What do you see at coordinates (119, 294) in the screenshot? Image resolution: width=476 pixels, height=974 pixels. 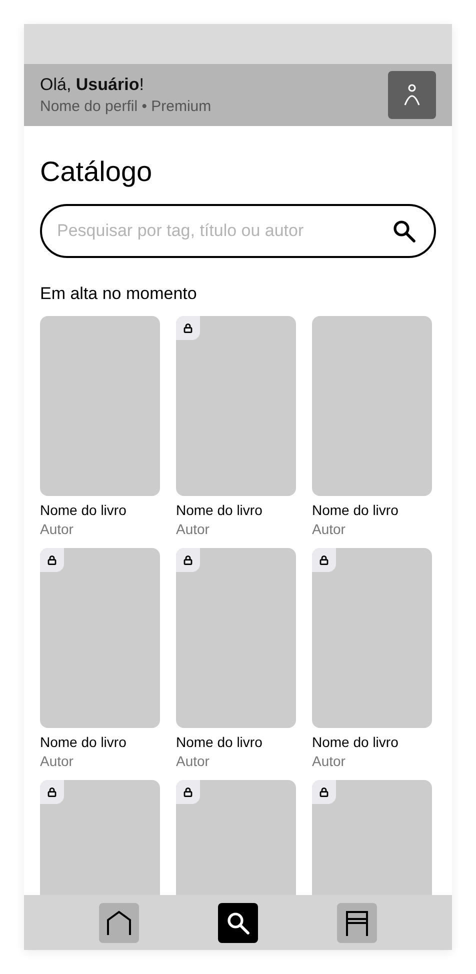 I see `section-heading: Em alta no momento` at bounding box center [119, 294].